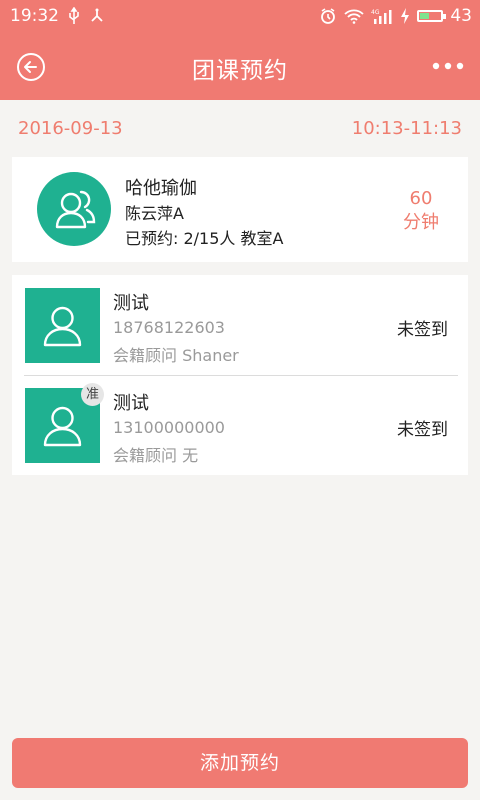 This screenshot has height=800, width=480. Describe the element at coordinates (204, 238) in the screenshot. I see `booking-summary: 已预约: 2/15人 教室A` at that location.